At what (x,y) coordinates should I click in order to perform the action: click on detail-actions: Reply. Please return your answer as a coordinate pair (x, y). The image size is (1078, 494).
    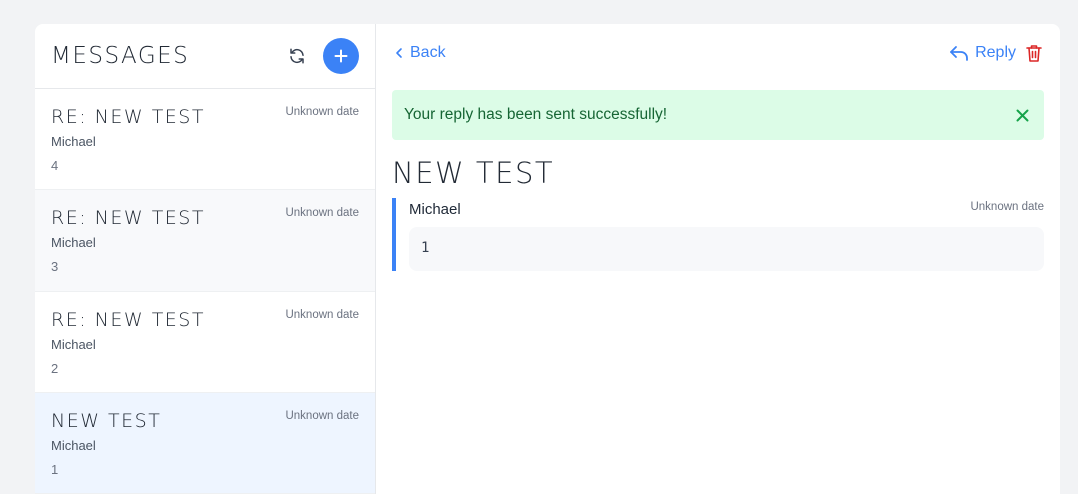
    Looking at the image, I should click on (996, 53).